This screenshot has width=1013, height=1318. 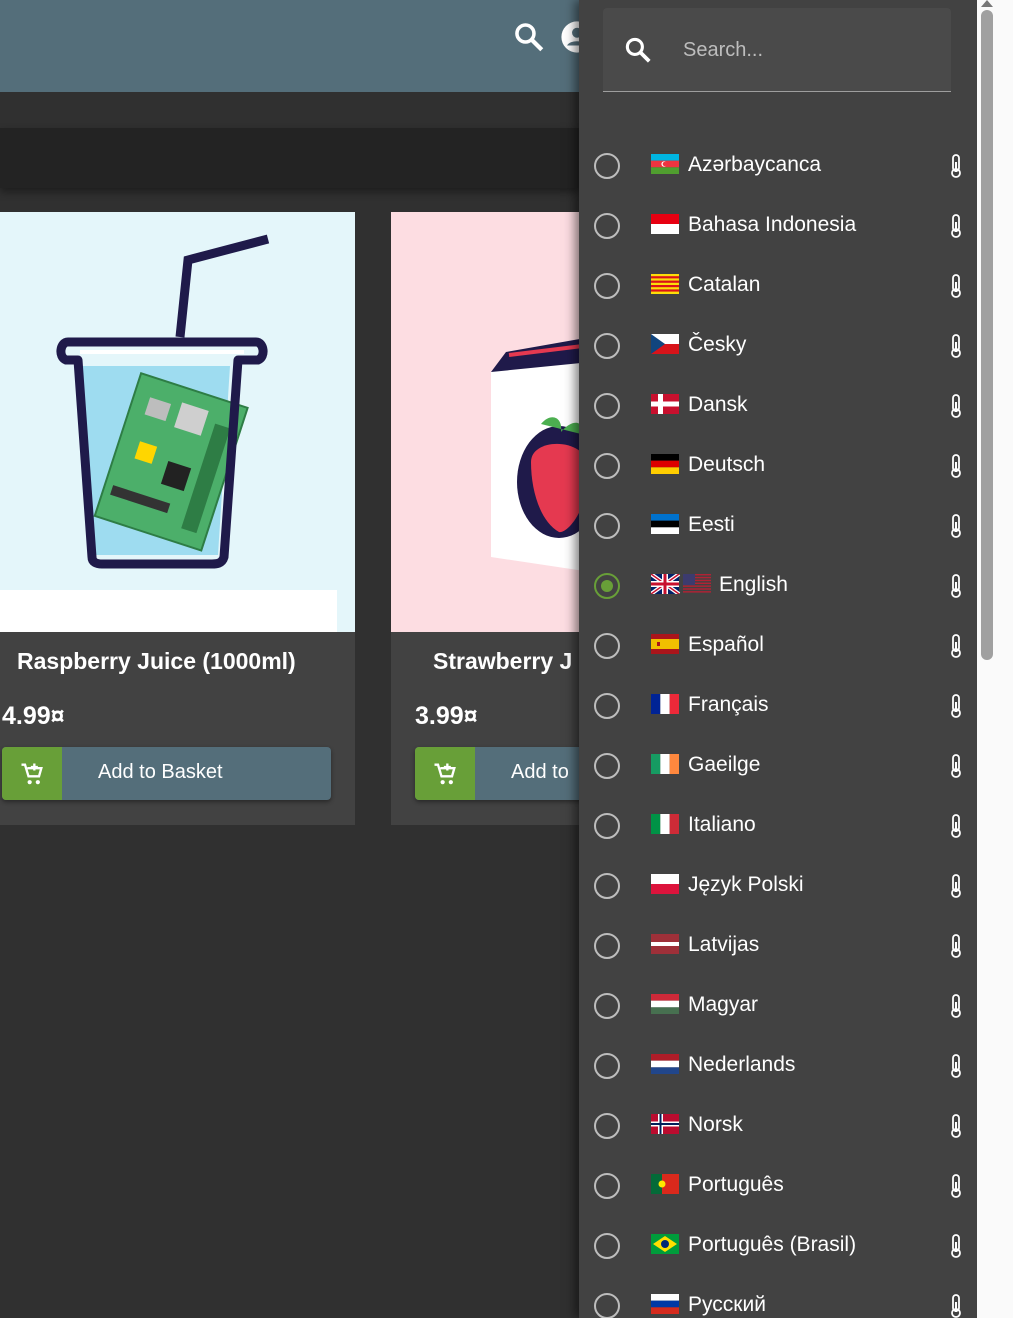 I want to click on language-option: Nederlands, so click(x=778, y=1068).